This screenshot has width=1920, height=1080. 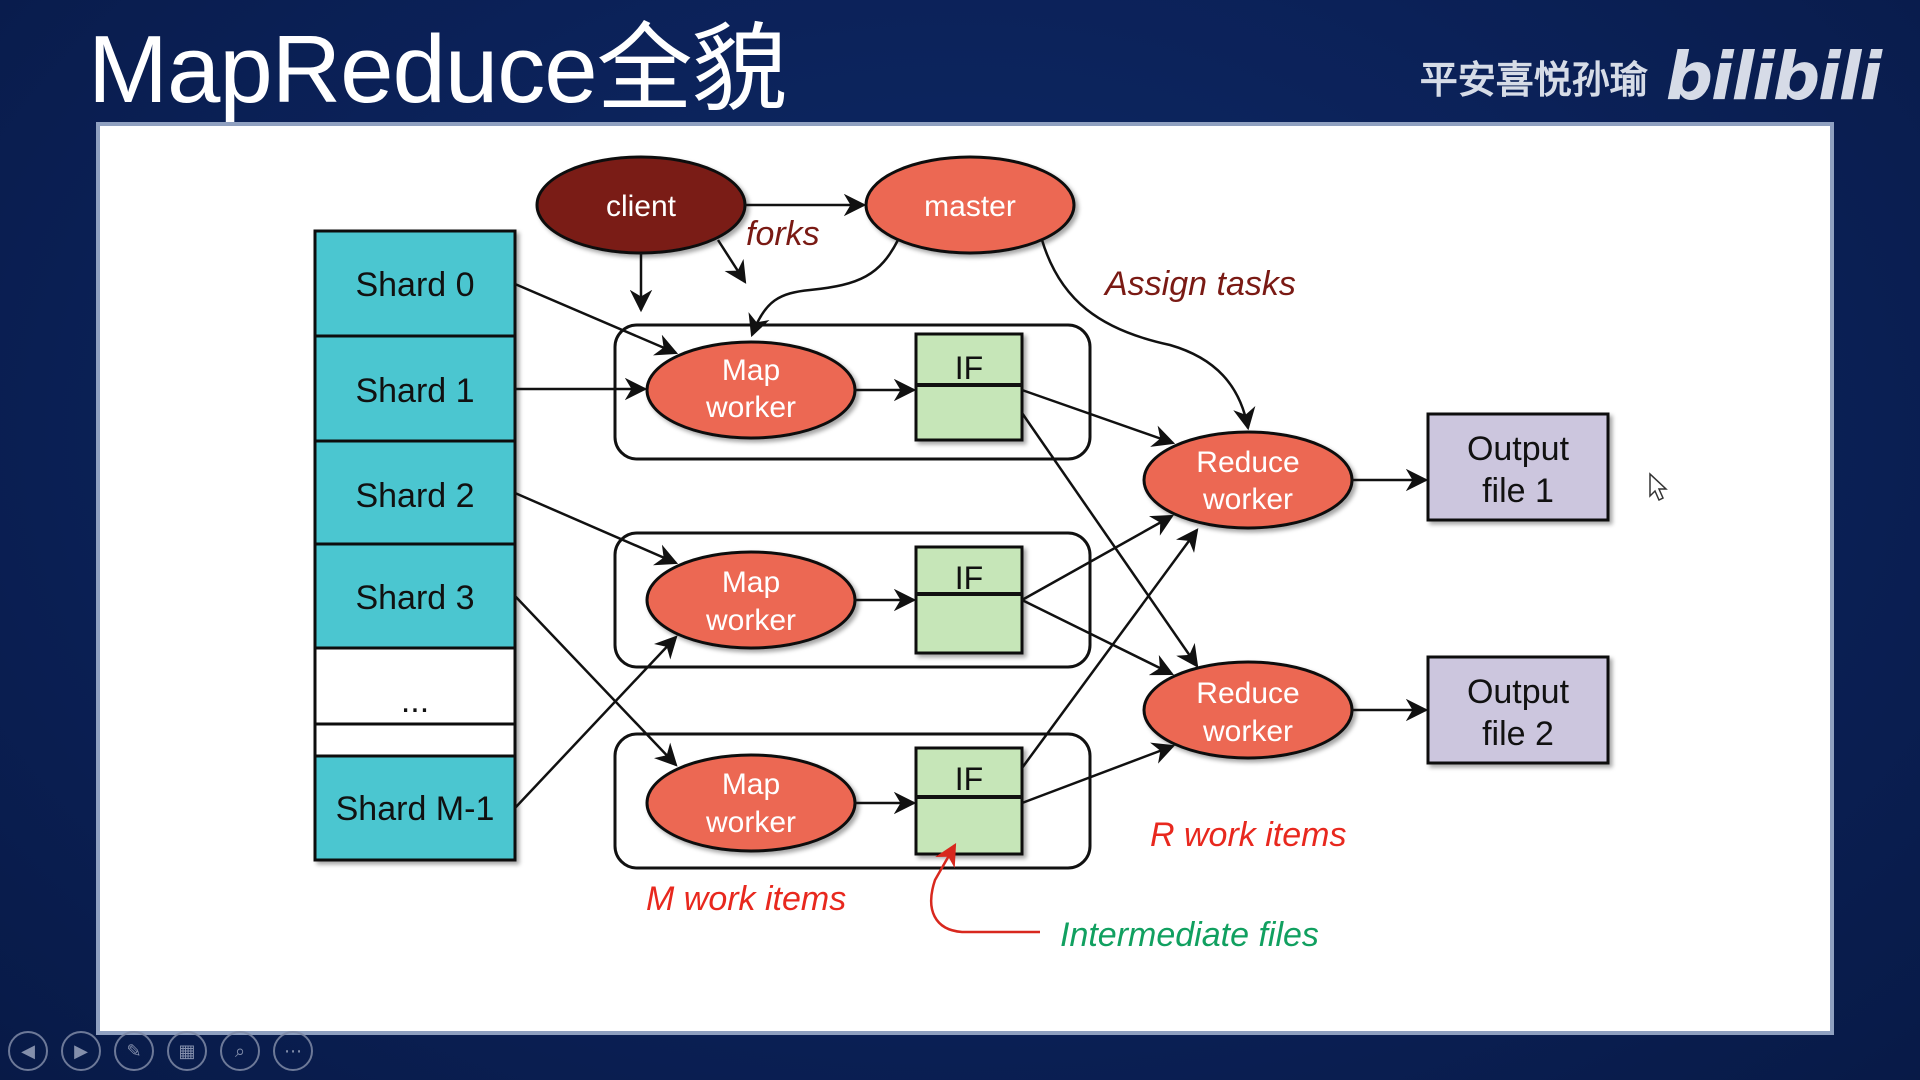 I want to click on output-file-label: file 1, so click(x=1518, y=491).